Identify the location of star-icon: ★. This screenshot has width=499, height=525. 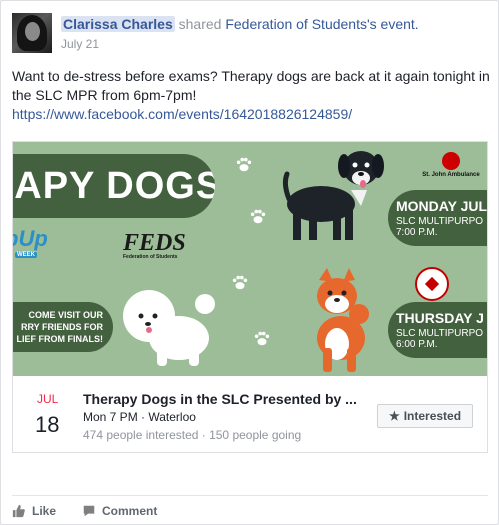
(394, 416).